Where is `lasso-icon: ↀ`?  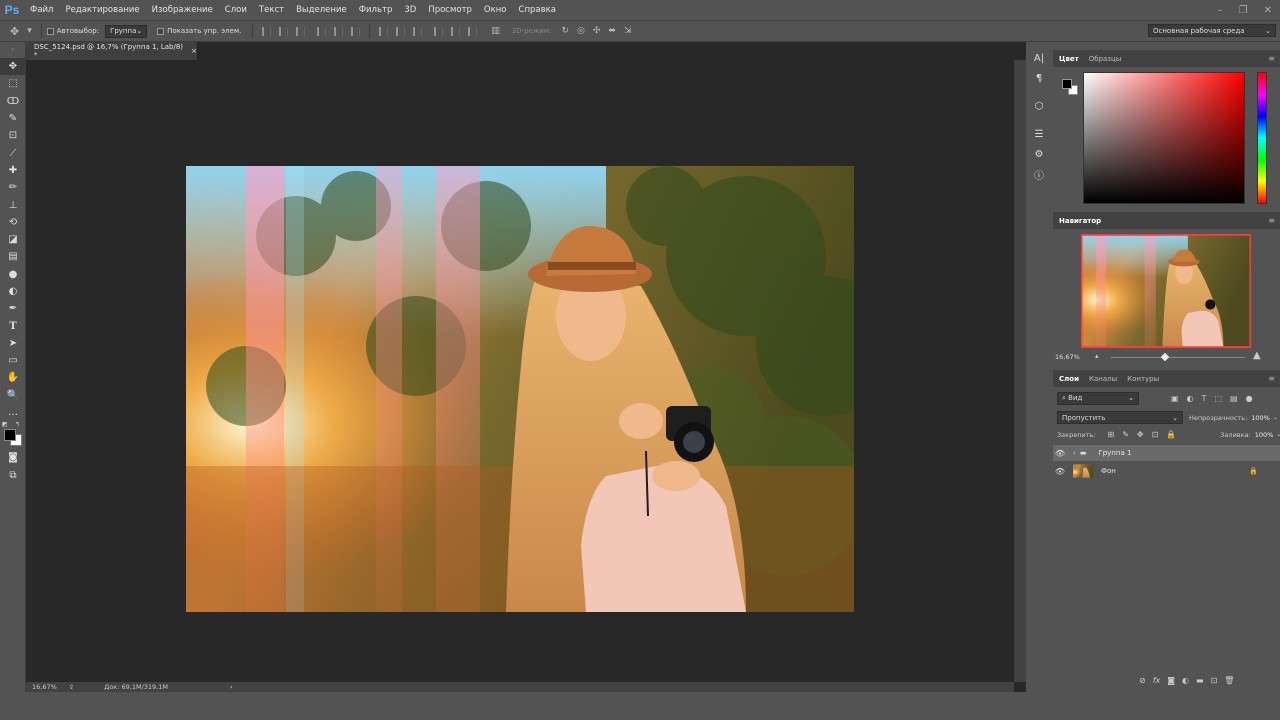 lasso-icon: ↀ is located at coordinates (13, 101).